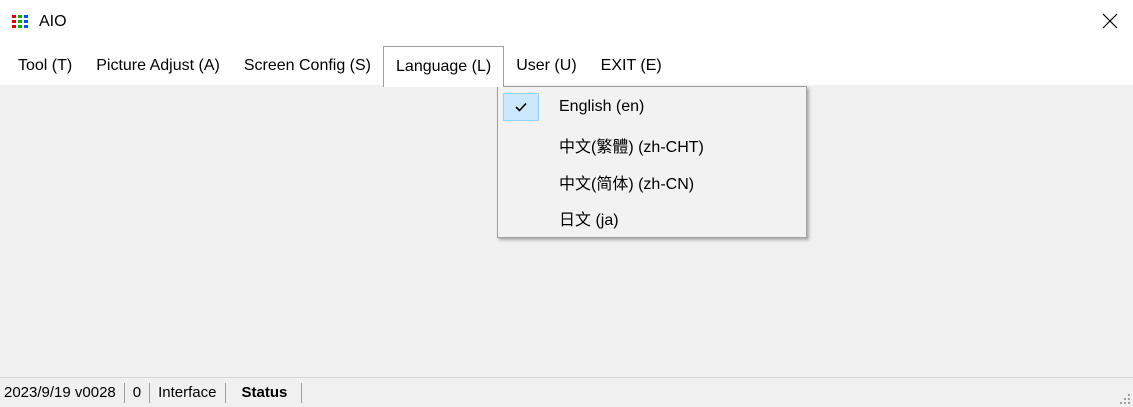 This screenshot has width=1133, height=407. What do you see at coordinates (42, 66) in the screenshot?
I see `menu-tool: Tool (T)` at bounding box center [42, 66].